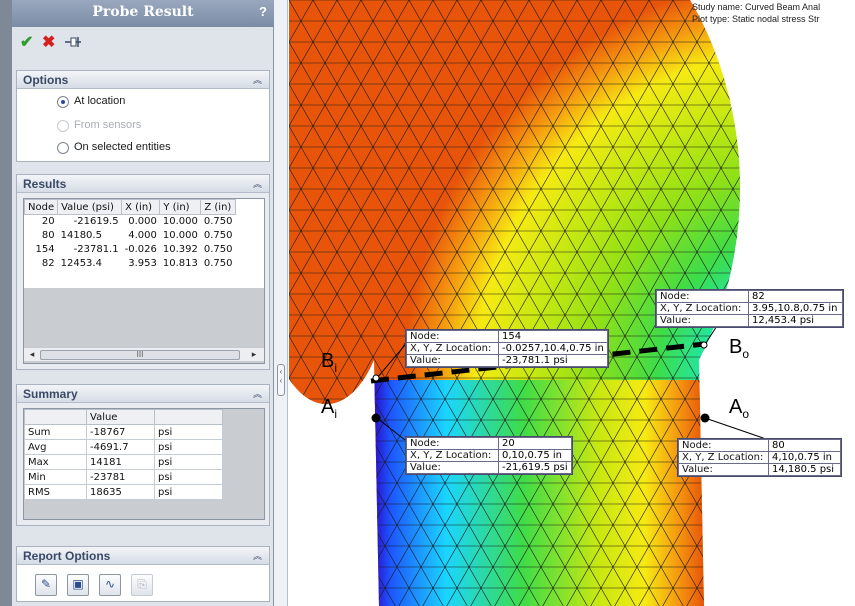  What do you see at coordinates (55, 447) in the screenshot?
I see `cell-name: Avg` at bounding box center [55, 447].